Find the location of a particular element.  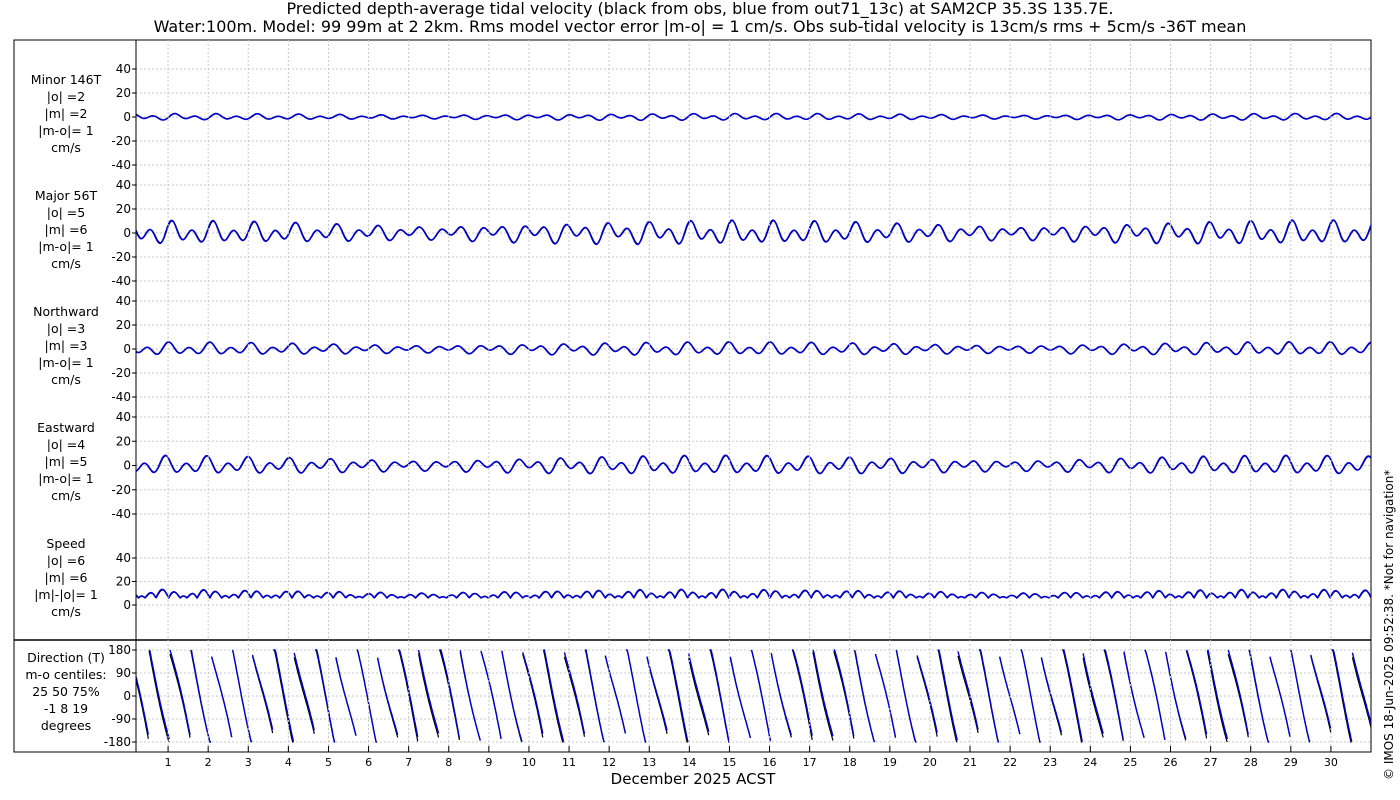

x-tick-label: 4 is located at coordinates (288, 762).